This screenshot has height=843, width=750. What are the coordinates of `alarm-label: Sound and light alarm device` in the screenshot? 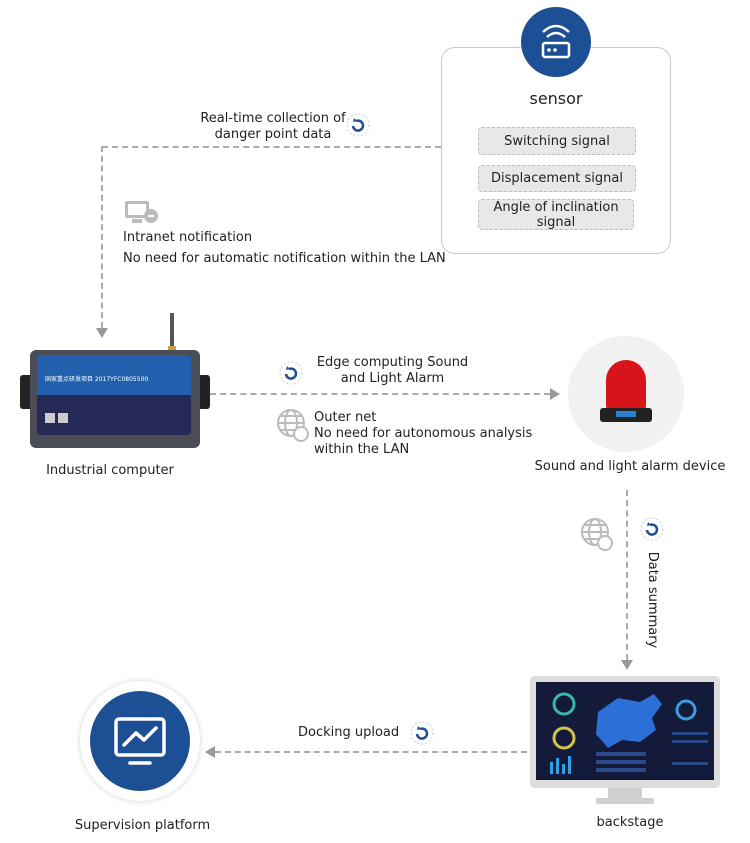 It's located at (630, 466).